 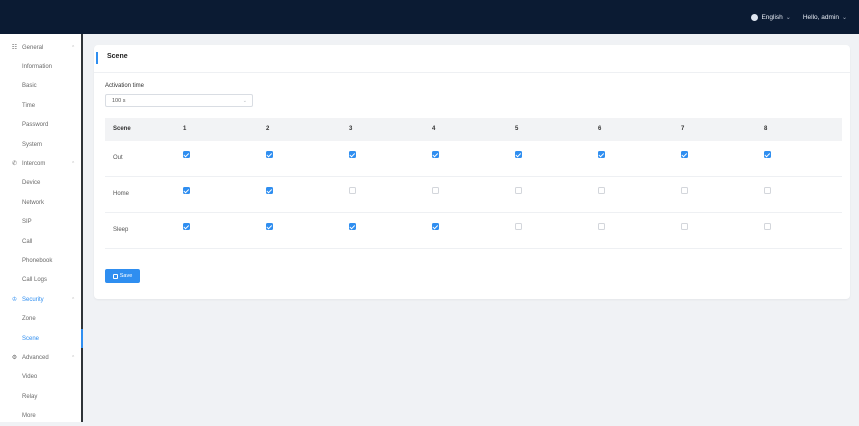 I want to click on sidebar-item-network: Network, so click(x=40, y=202).